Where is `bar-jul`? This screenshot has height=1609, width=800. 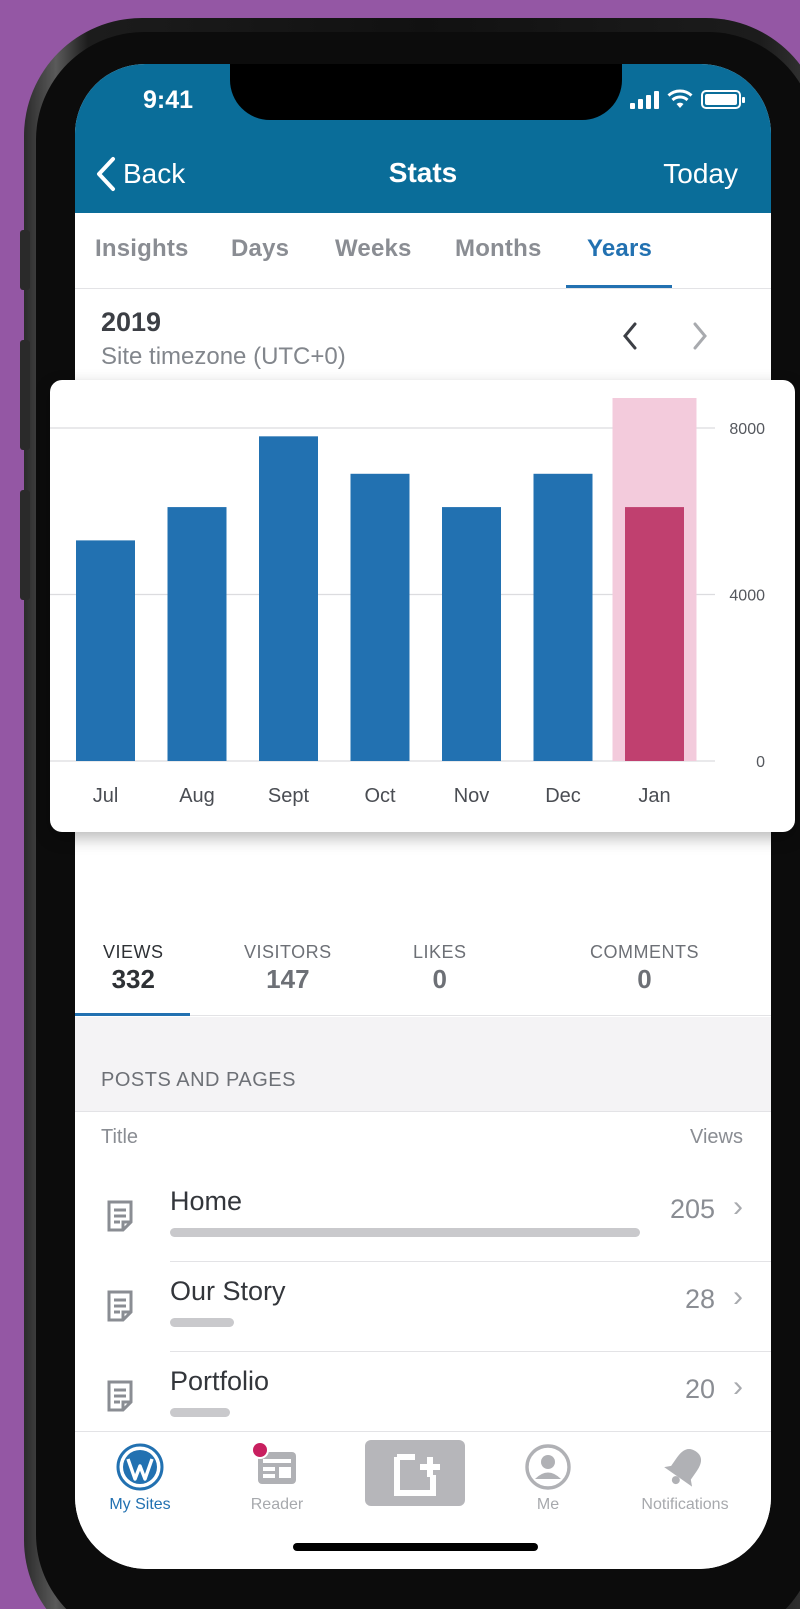
bar-jul is located at coordinates (105, 650).